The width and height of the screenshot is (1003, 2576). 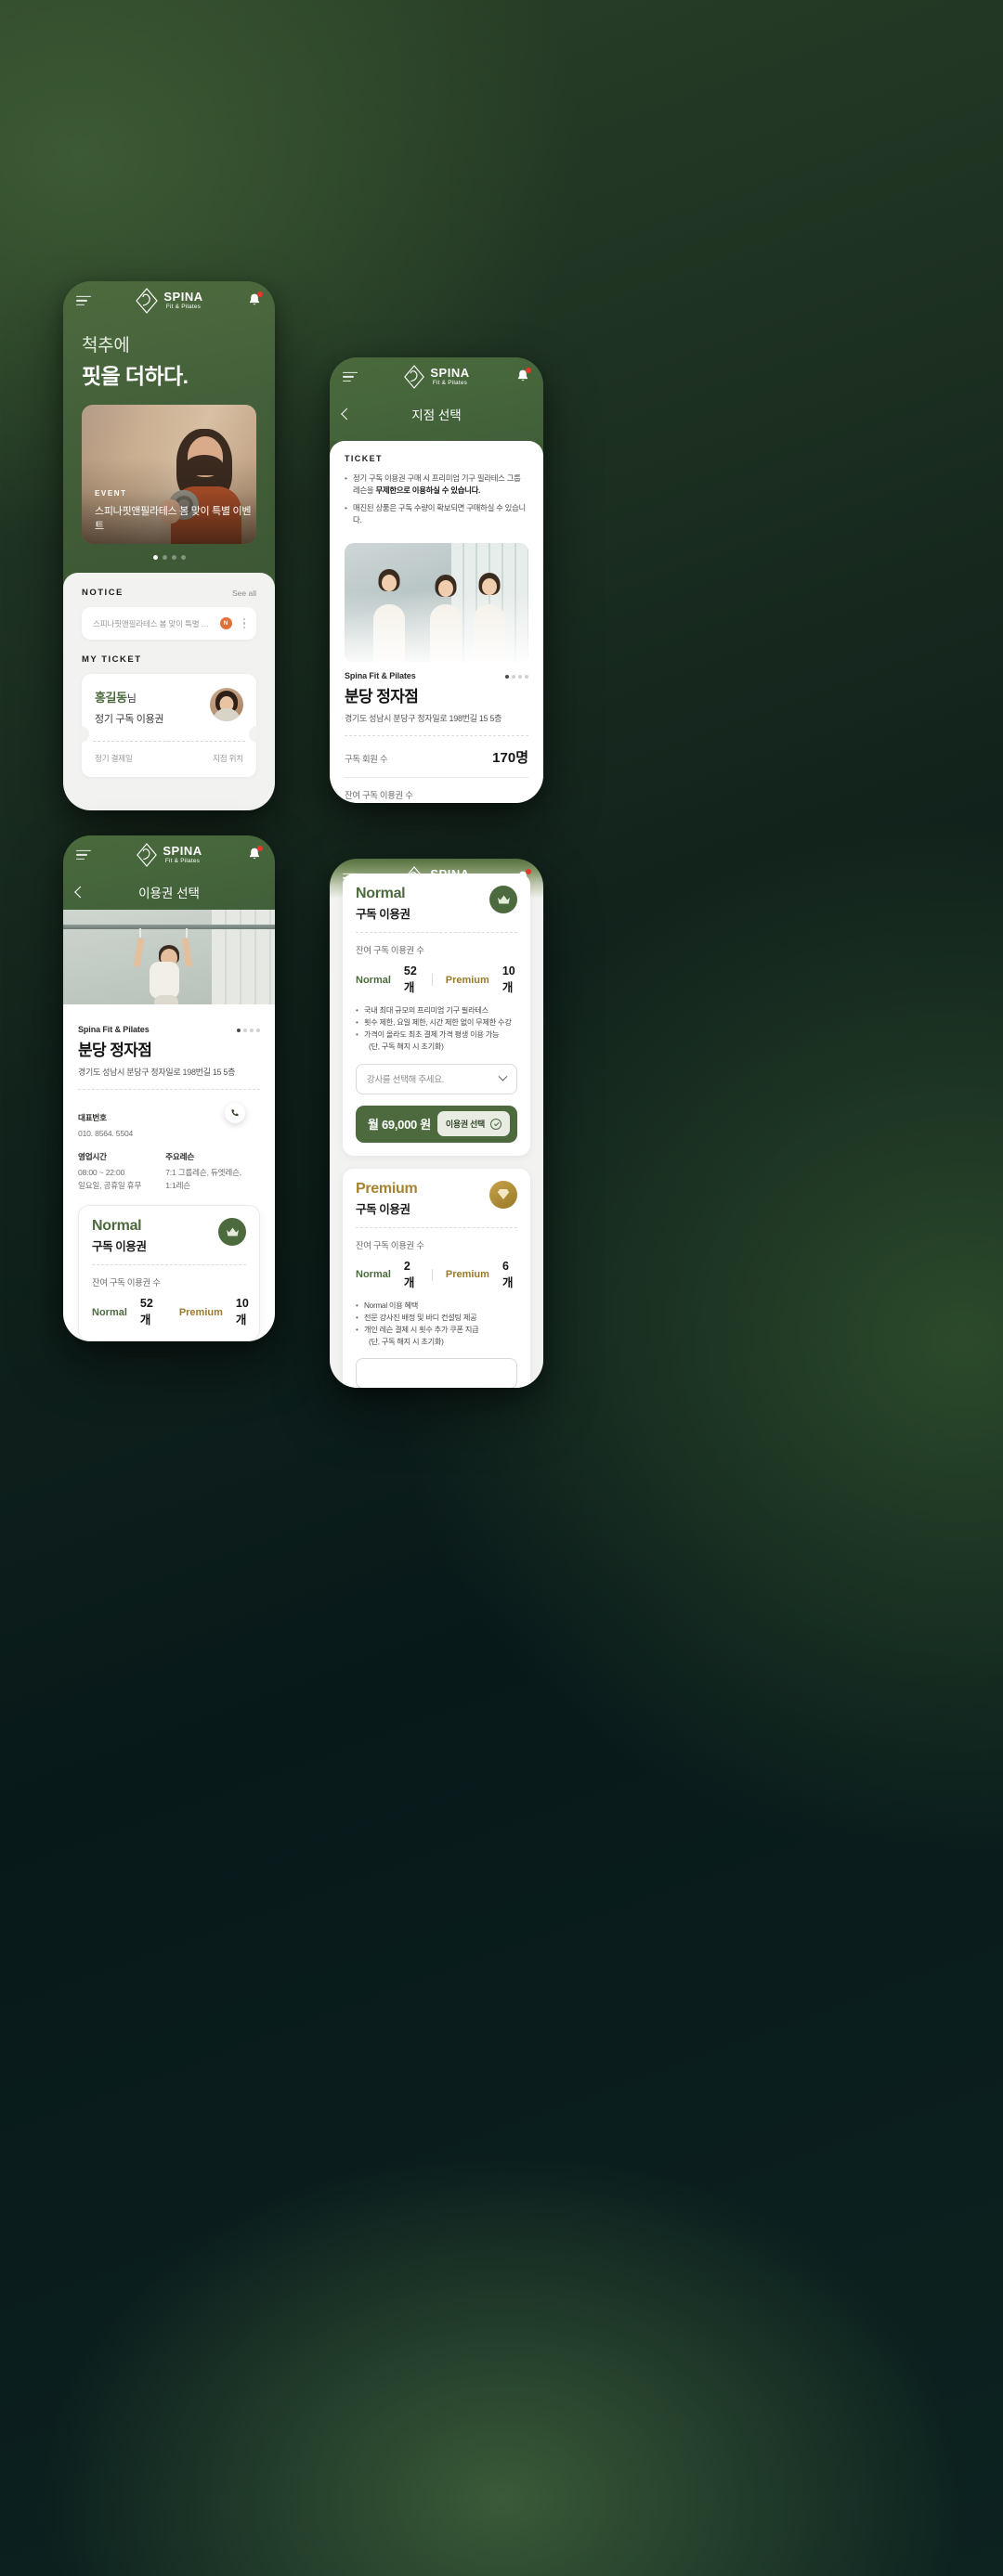 What do you see at coordinates (383, 914) in the screenshot?
I see `plan-subtitle: 구독 이용권` at bounding box center [383, 914].